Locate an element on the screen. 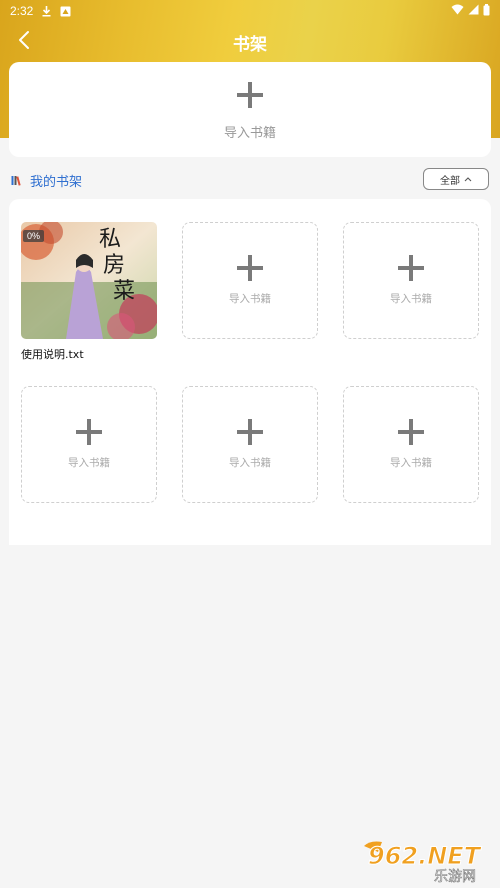  back-button is located at coordinates (24, 42).